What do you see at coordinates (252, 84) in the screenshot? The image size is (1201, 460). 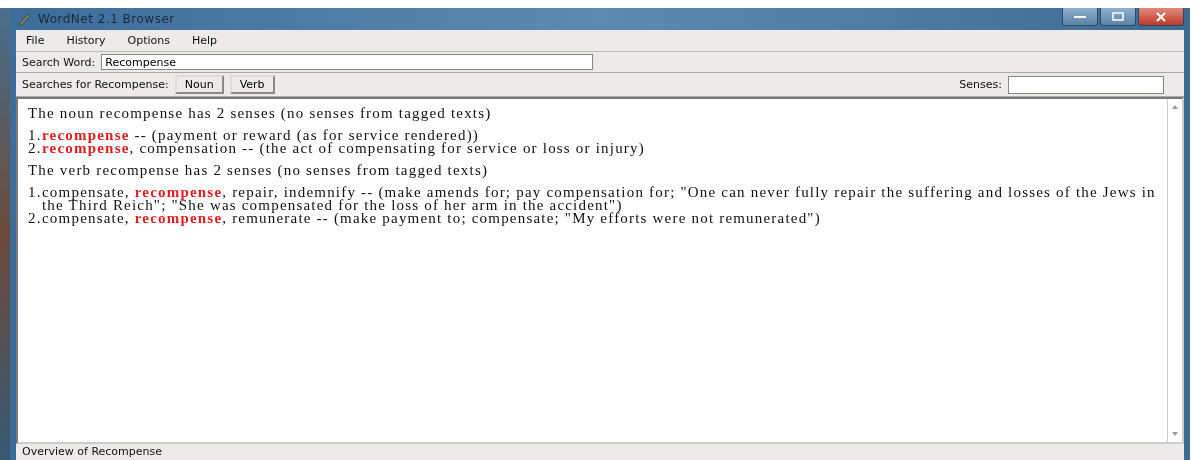 I see `search-type-button: Verb` at bounding box center [252, 84].